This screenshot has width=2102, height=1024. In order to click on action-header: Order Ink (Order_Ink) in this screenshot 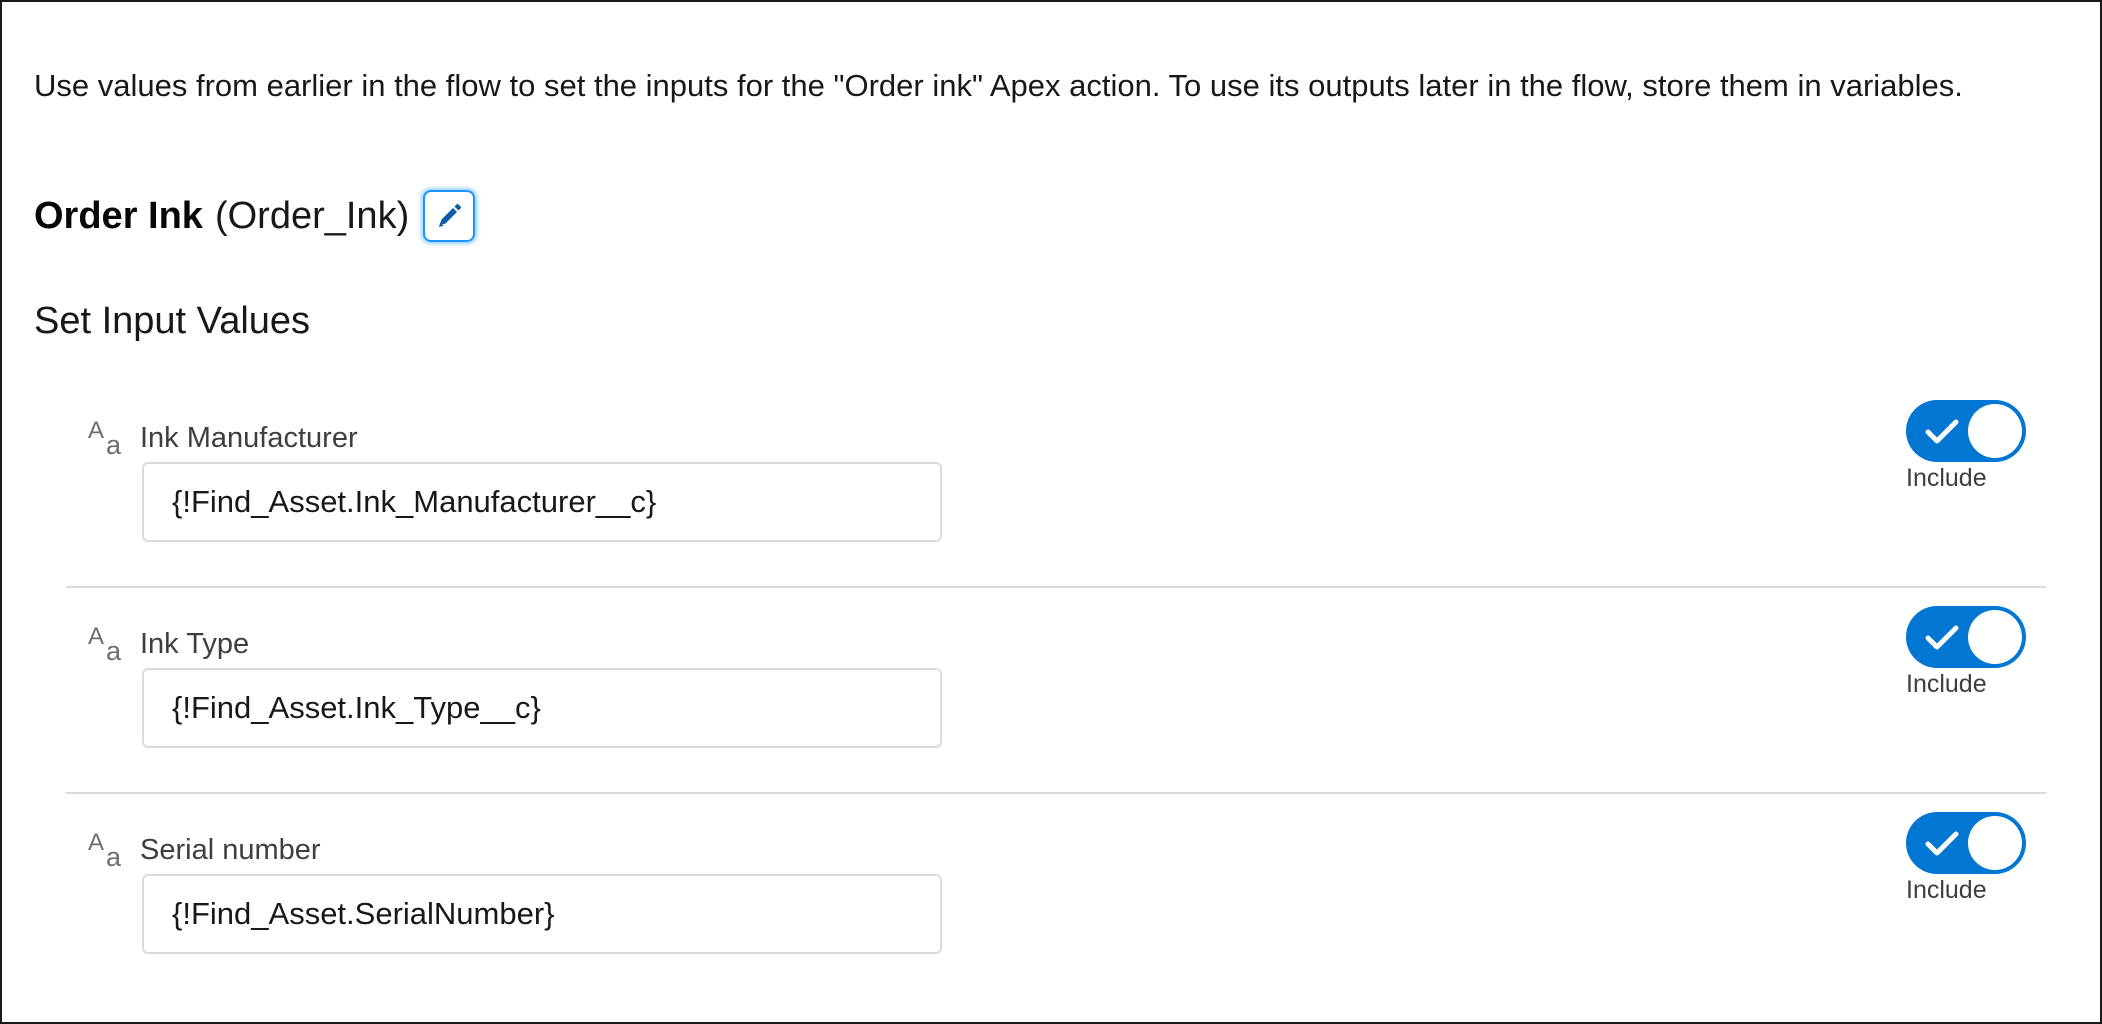, I will do `click(255, 216)`.